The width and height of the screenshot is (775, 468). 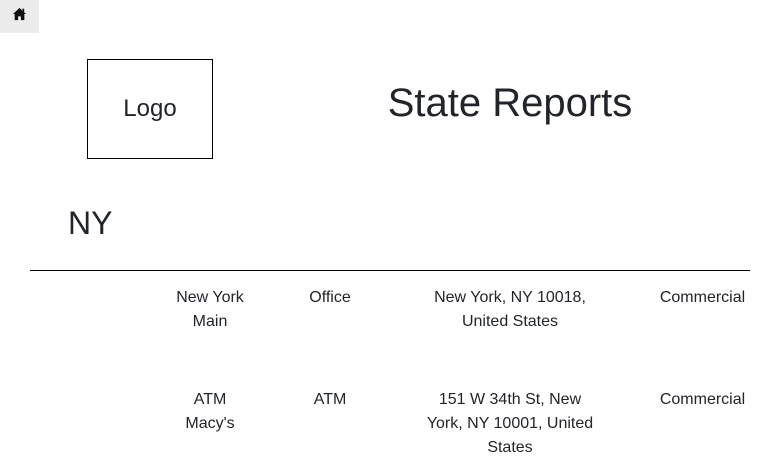 I want to click on logo-text: Logo, so click(x=150, y=108).